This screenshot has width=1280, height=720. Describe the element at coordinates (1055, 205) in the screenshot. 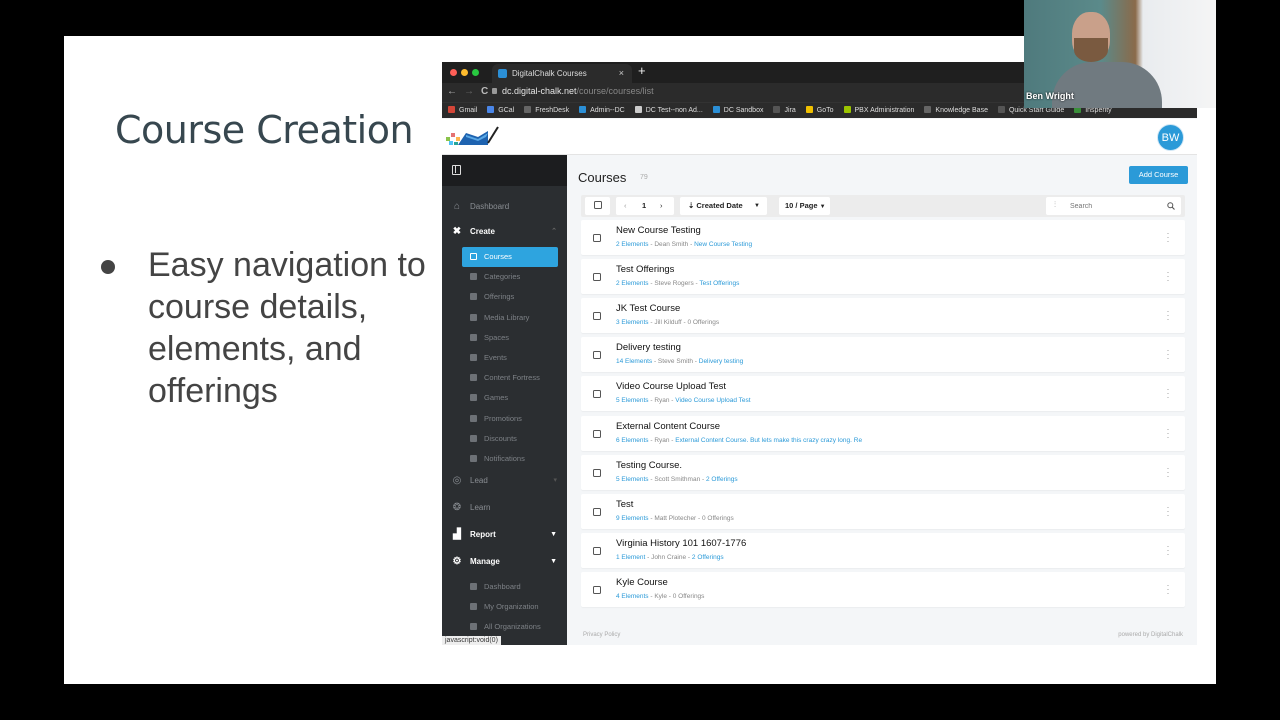

I see `filter-sliders-icon: ⫶` at that location.